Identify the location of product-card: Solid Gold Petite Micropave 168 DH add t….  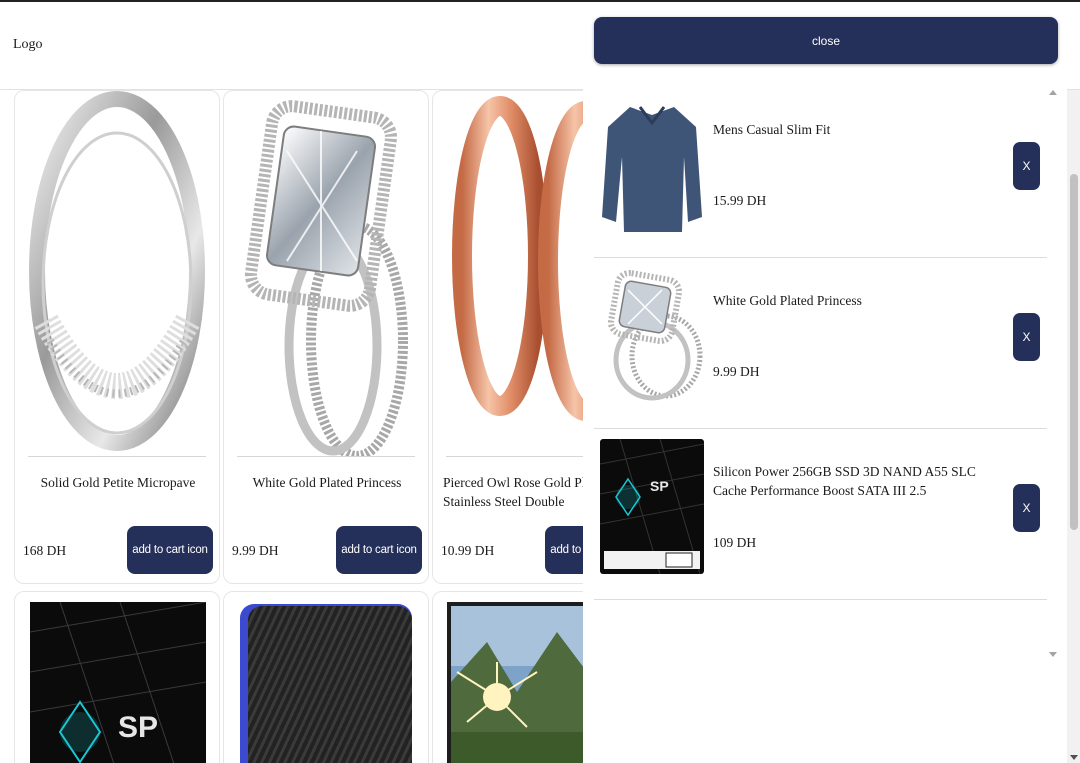
(117, 337).